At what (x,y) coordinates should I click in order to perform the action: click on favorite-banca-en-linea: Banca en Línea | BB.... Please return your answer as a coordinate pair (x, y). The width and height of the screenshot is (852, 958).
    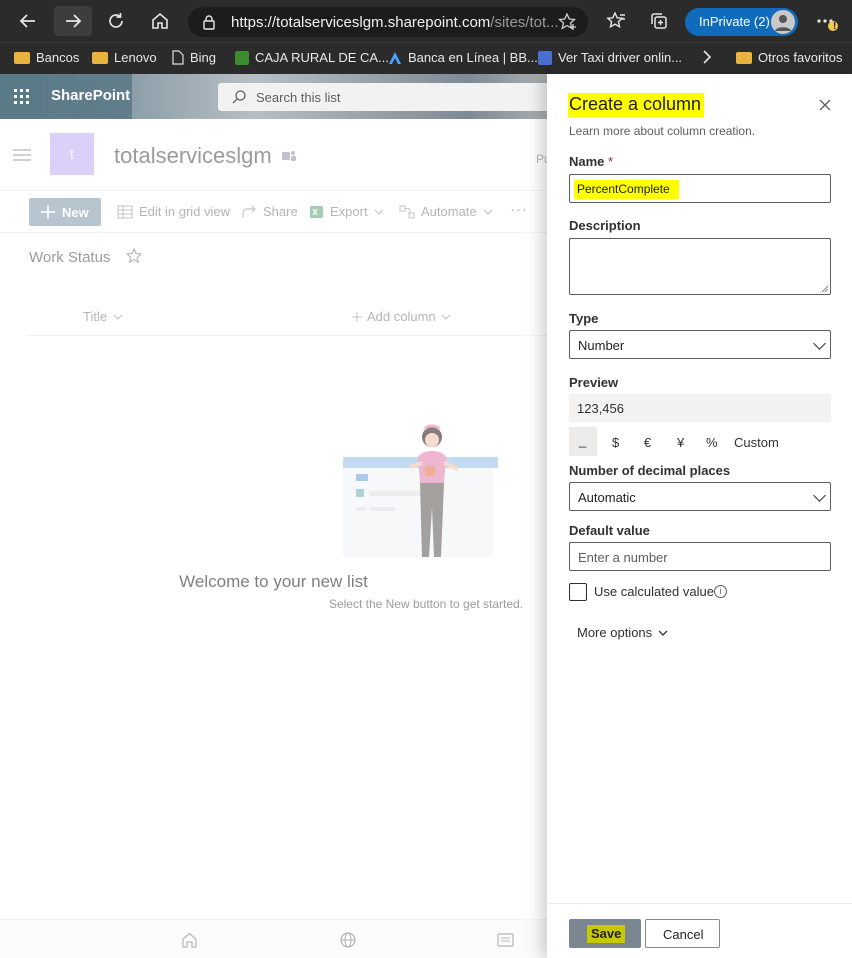
    Looking at the image, I should click on (463, 57).